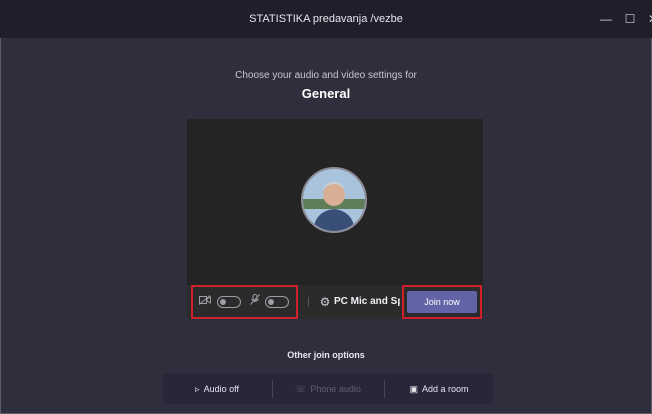 Image resolution: width=652 pixels, height=414 pixels. What do you see at coordinates (325, 302) in the screenshot?
I see `gear-icon: ⚙` at bounding box center [325, 302].